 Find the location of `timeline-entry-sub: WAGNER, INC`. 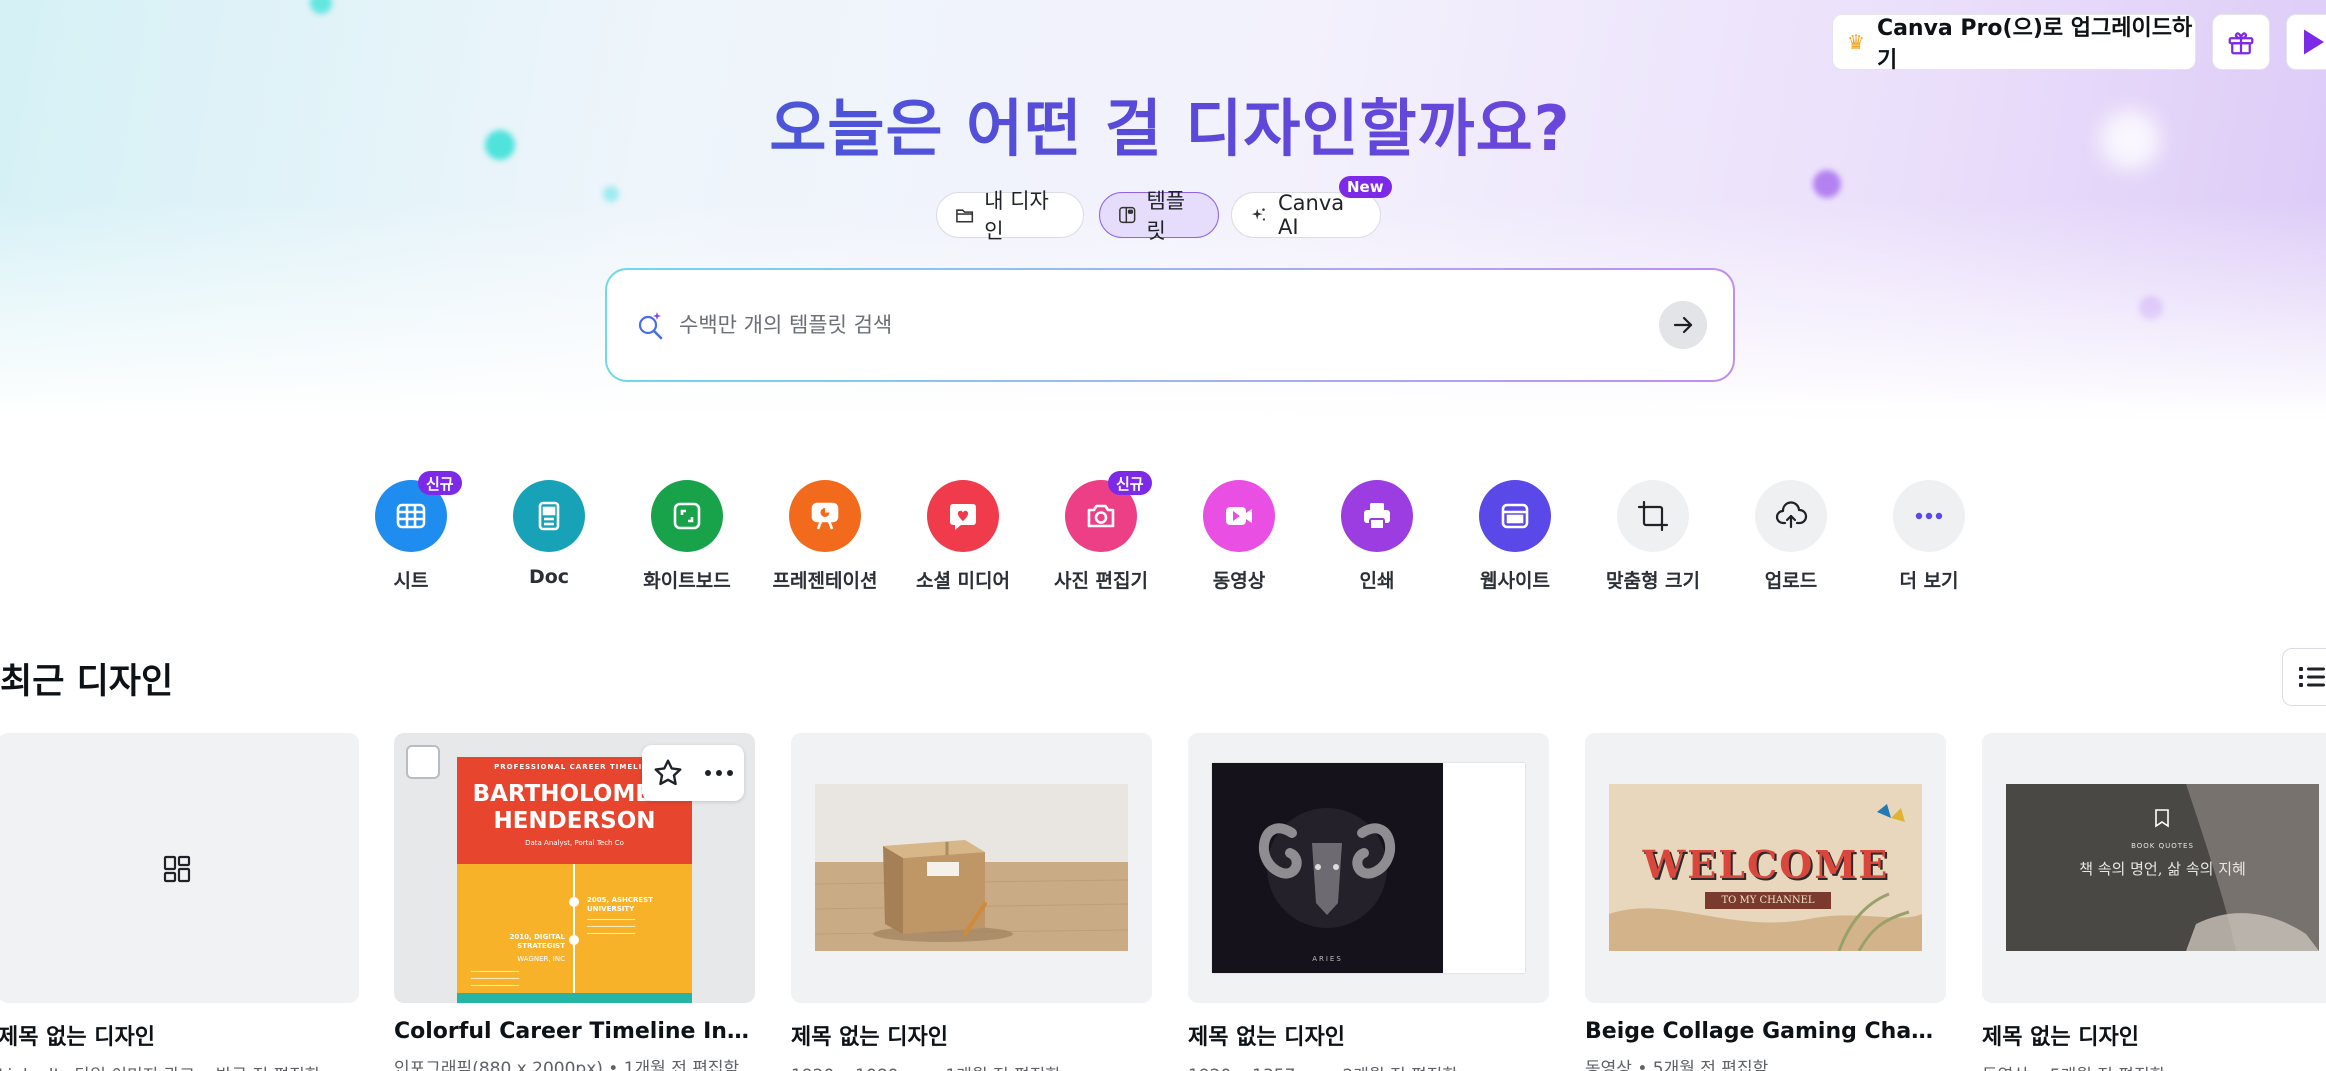

timeline-entry-sub: WAGNER, INC is located at coordinates (541, 959).